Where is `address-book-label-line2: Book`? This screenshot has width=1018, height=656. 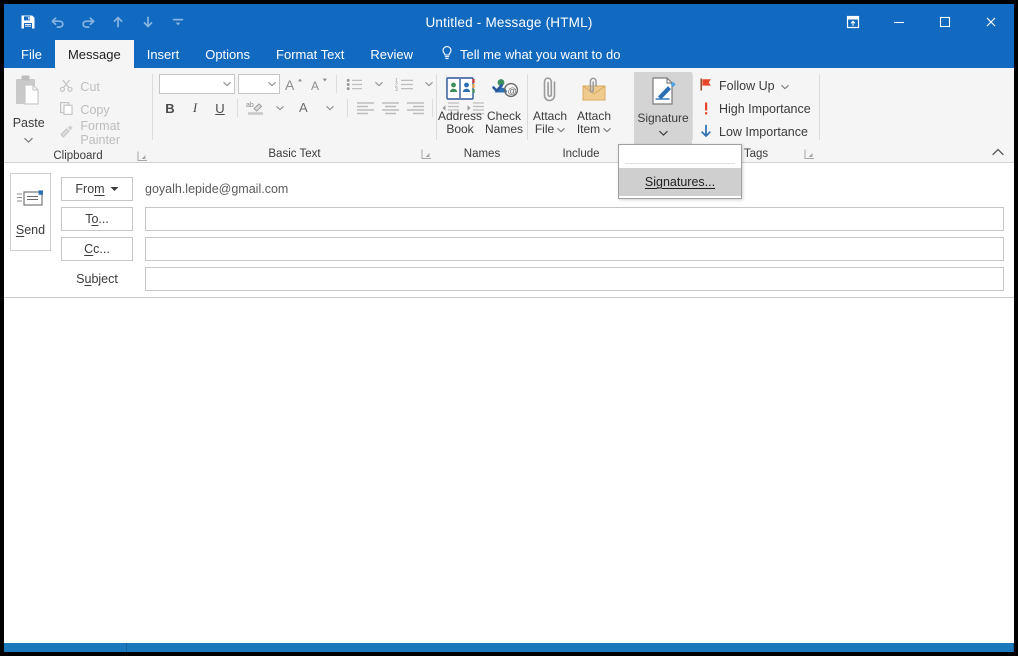
address-book-label-line2: Book is located at coordinates (460, 129).